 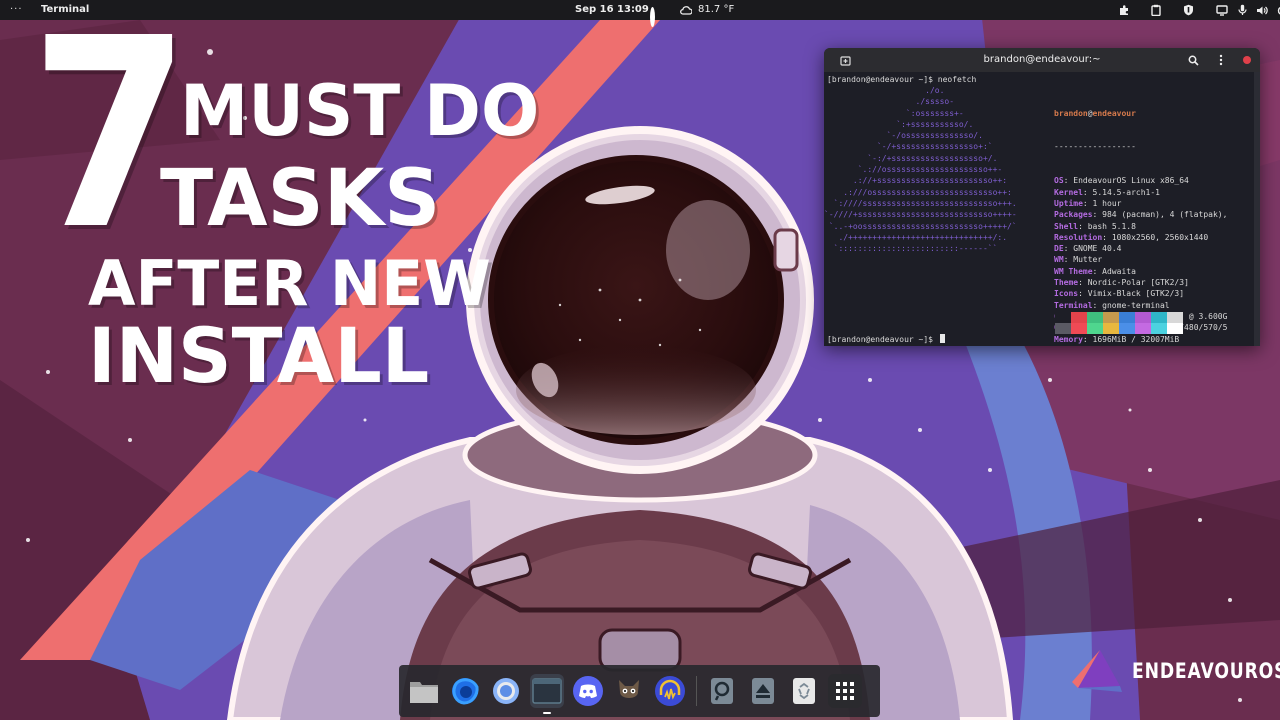 I want to click on logo-line: ./o., so click(x=884, y=90).